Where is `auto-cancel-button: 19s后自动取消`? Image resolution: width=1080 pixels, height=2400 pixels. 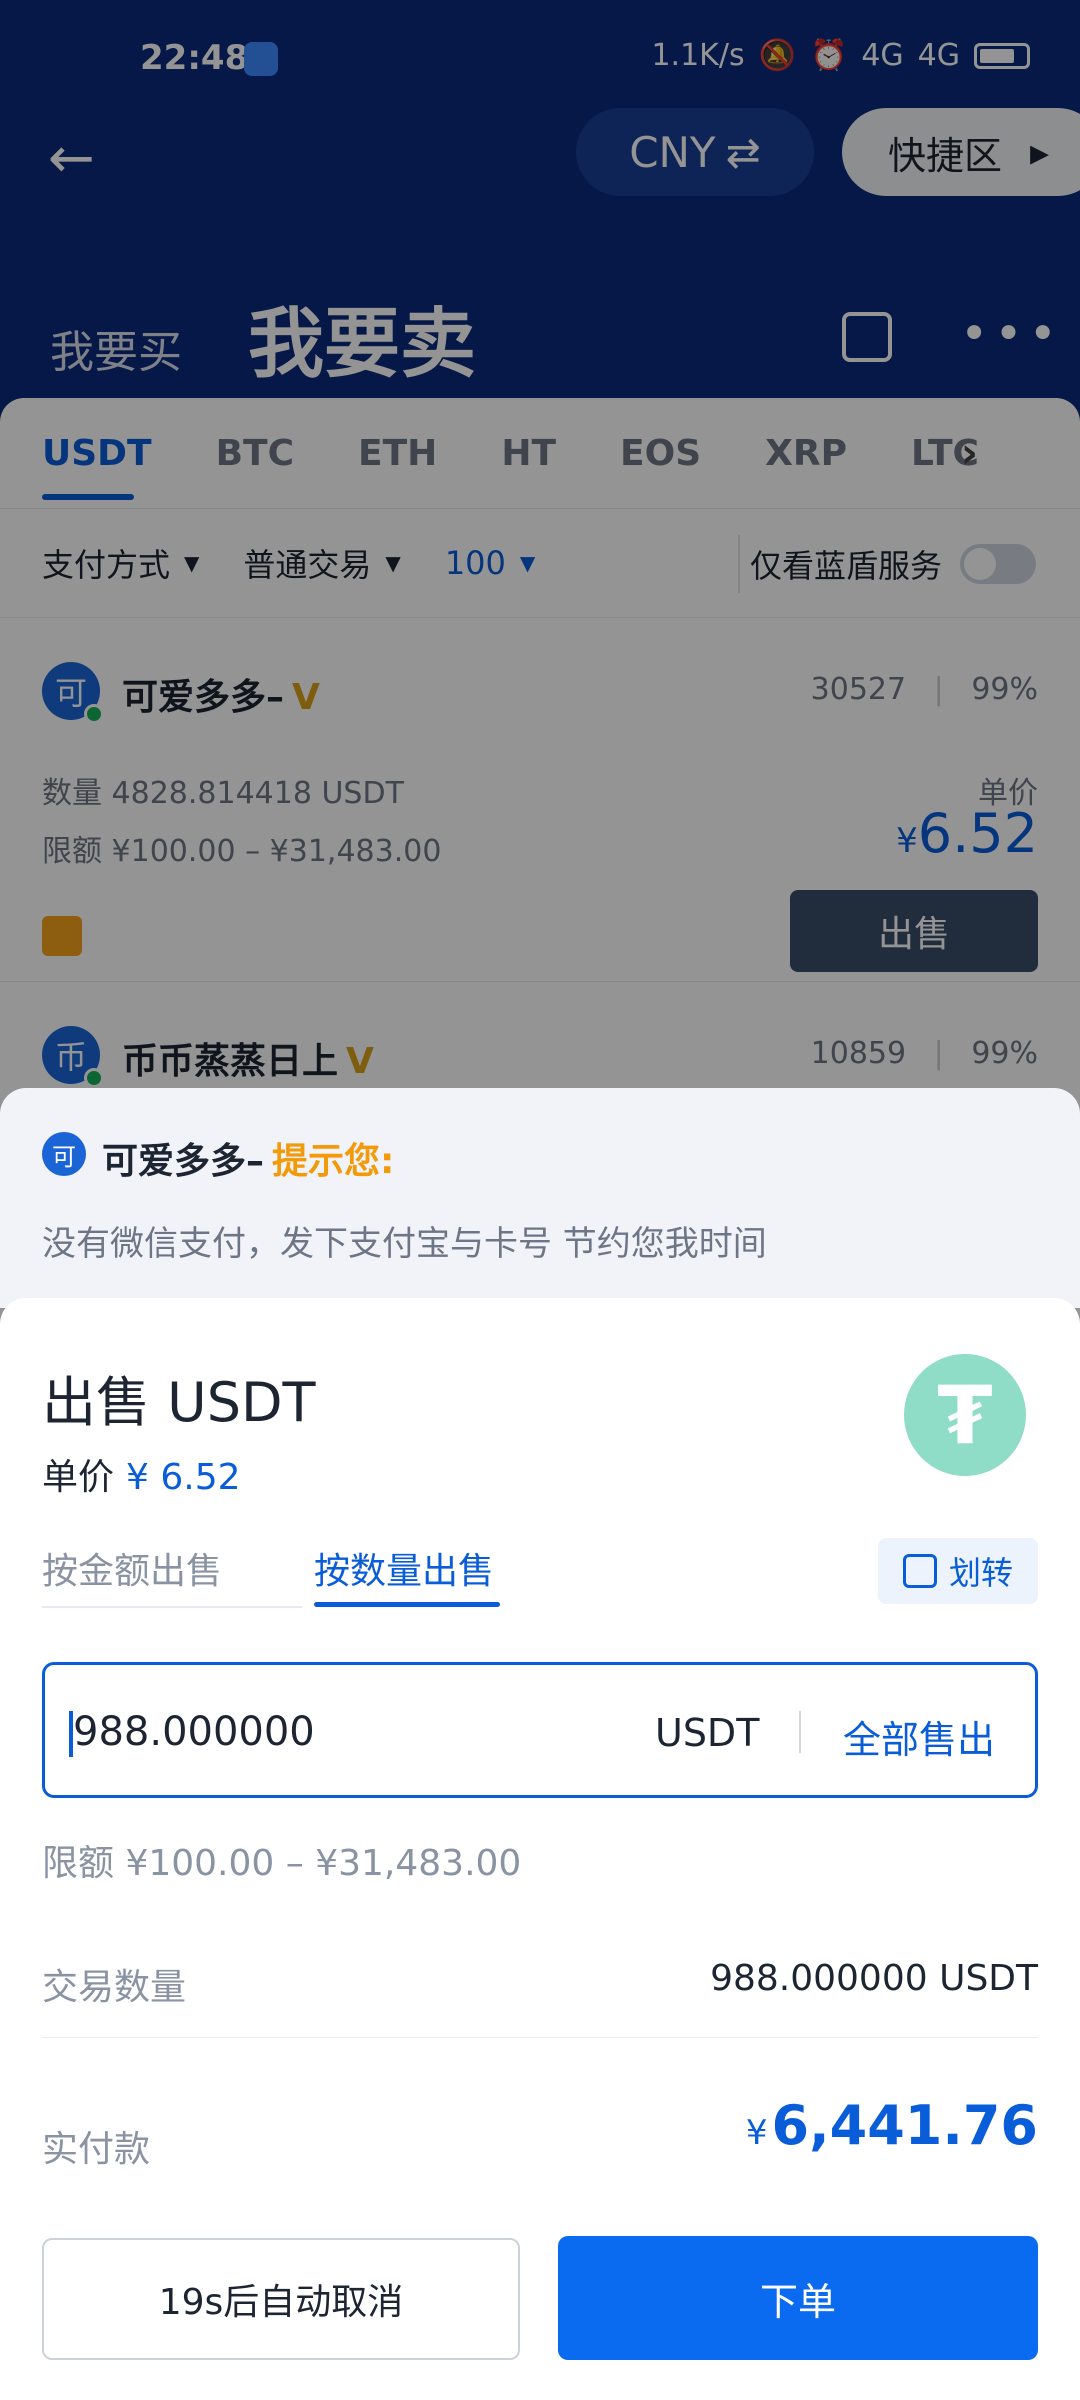 auto-cancel-button: 19s后自动取消 is located at coordinates (281, 2299).